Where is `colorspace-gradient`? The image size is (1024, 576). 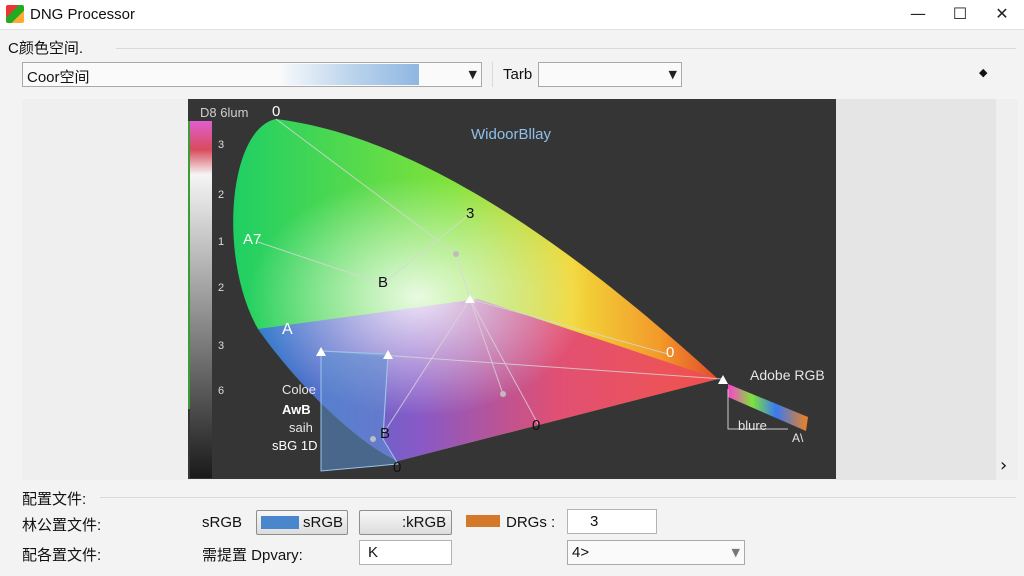 colorspace-gradient is located at coordinates (351, 74).